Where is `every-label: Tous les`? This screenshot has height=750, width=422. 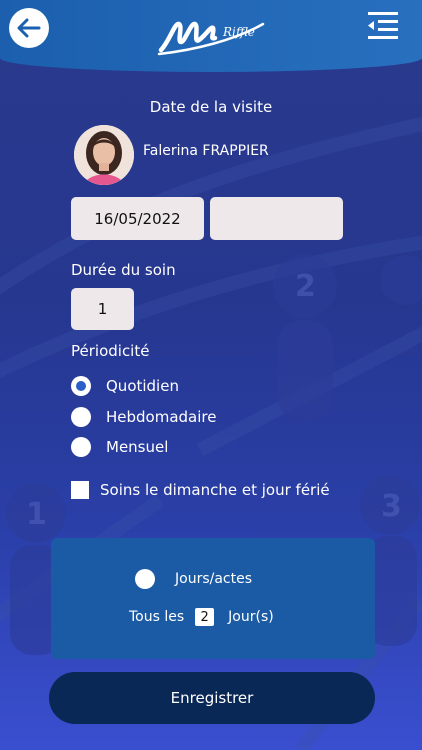
every-label: Tous les is located at coordinates (157, 617).